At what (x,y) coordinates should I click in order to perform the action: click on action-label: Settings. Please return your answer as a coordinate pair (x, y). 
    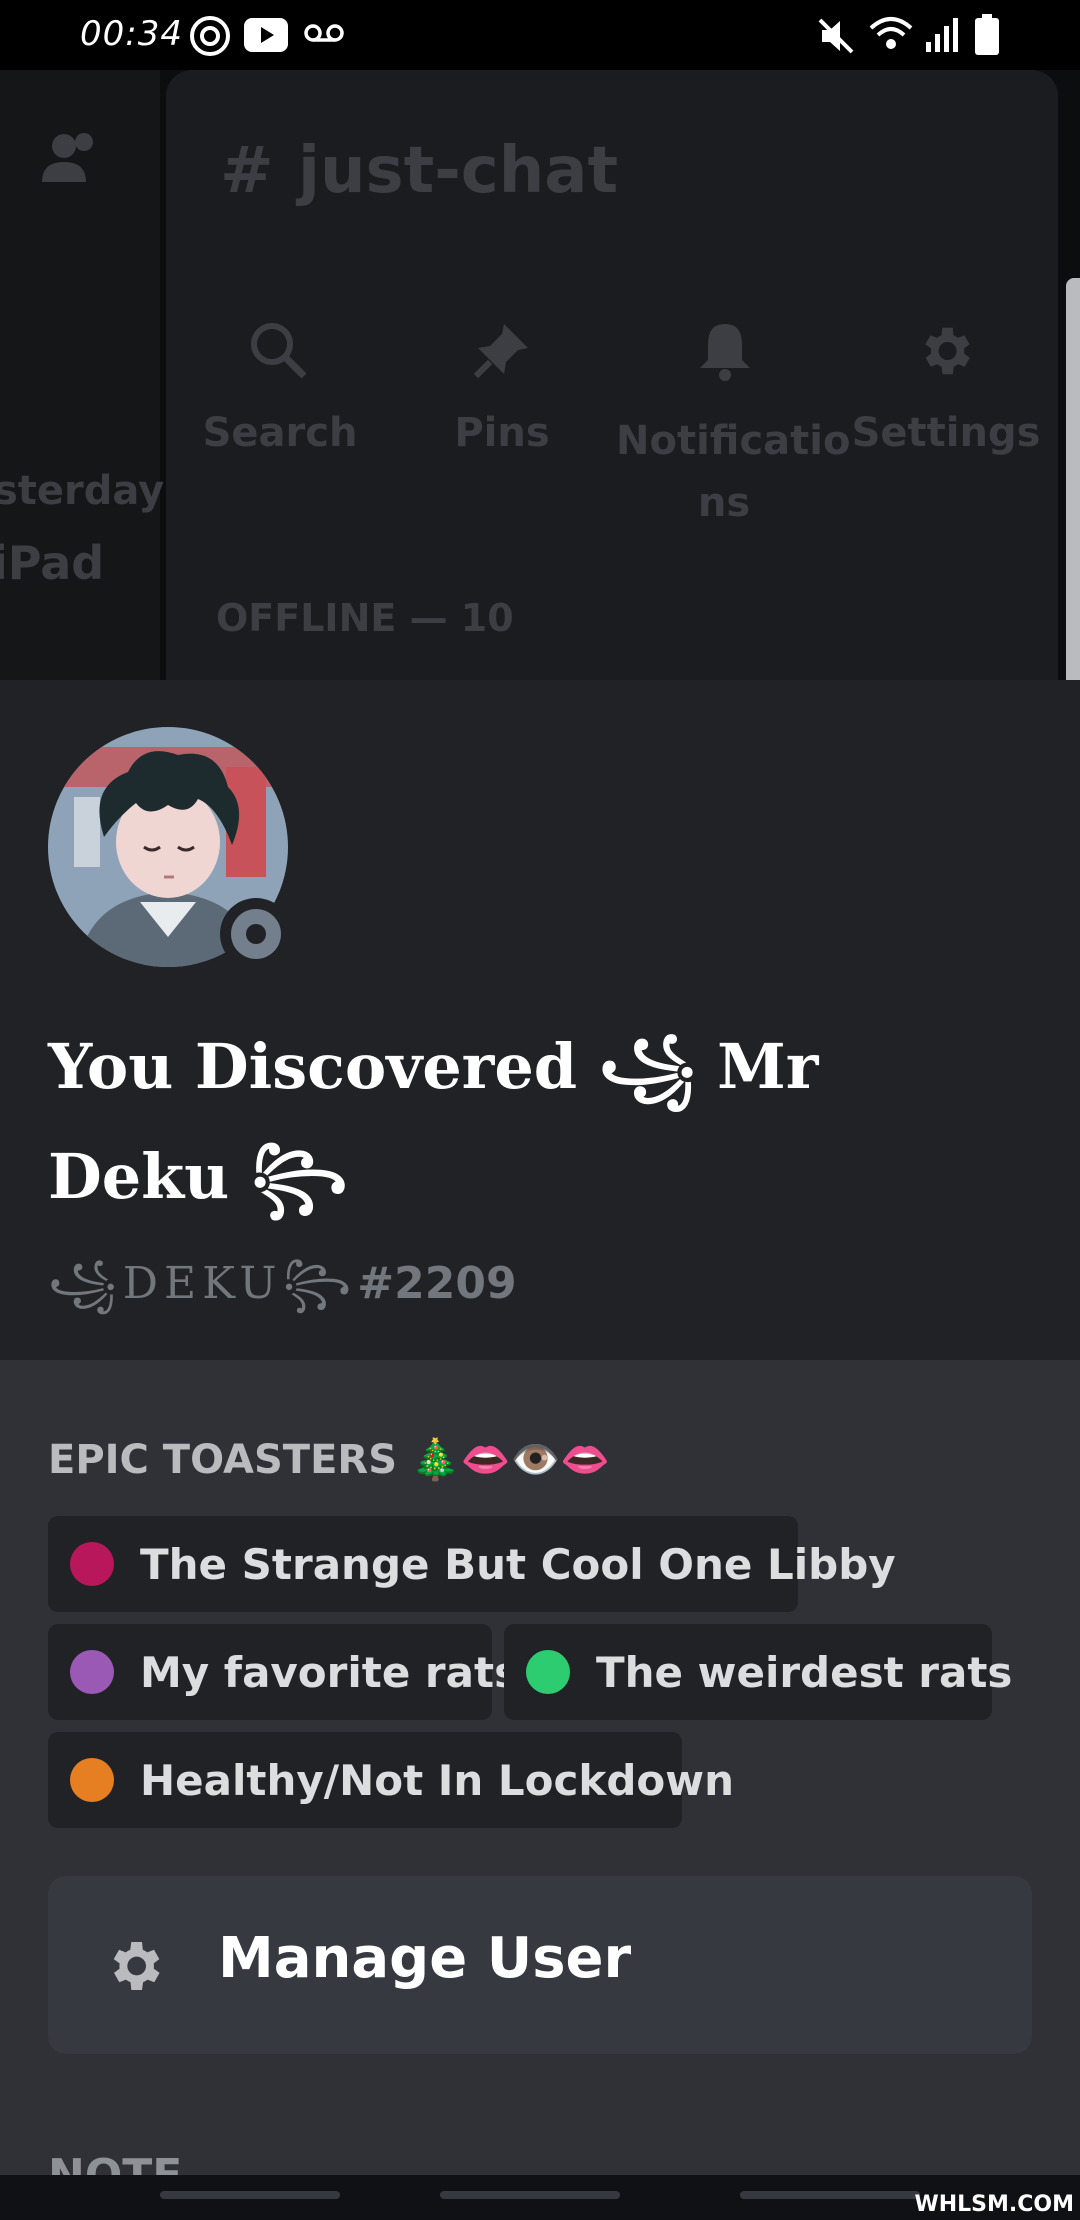
    Looking at the image, I should click on (946, 433).